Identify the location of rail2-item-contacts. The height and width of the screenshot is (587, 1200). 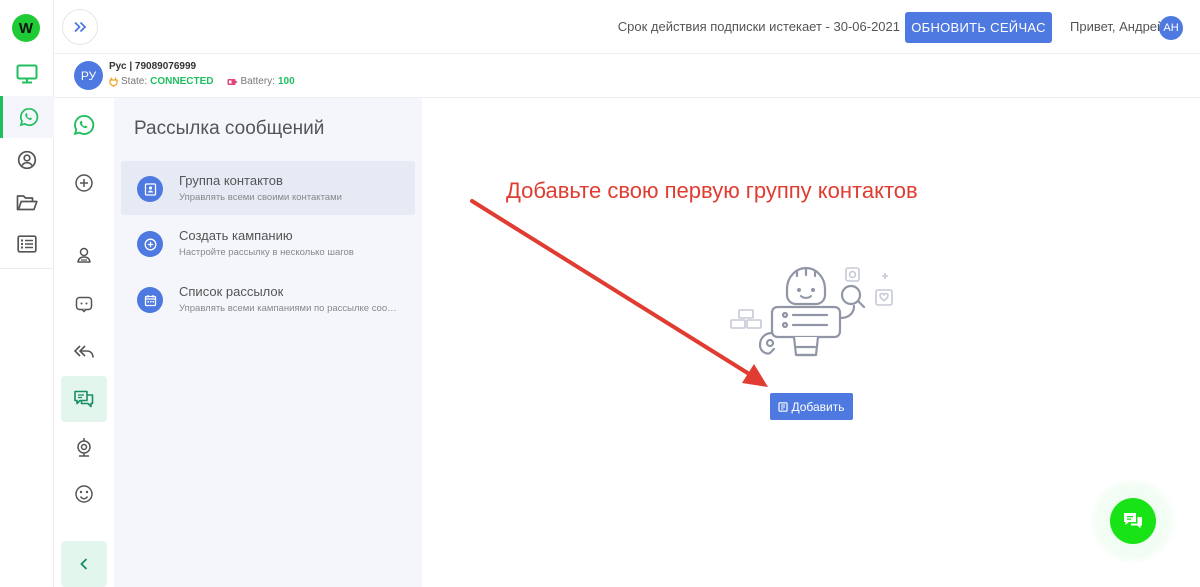
(84, 255).